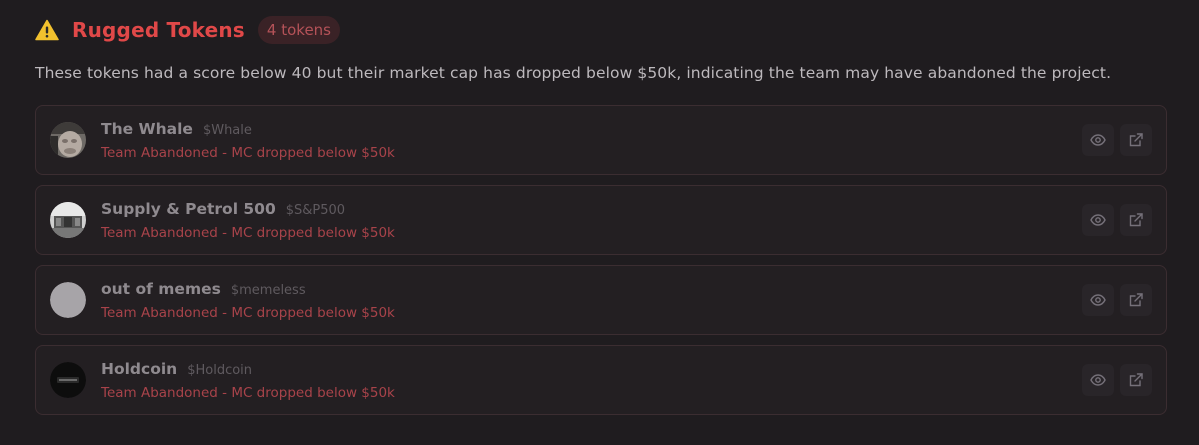 The height and width of the screenshot is (445, 1199). What do you see at coordinates (161, 289) in the screenshot?
I see `token-name: out of memes` at bounding box center [161, 289].